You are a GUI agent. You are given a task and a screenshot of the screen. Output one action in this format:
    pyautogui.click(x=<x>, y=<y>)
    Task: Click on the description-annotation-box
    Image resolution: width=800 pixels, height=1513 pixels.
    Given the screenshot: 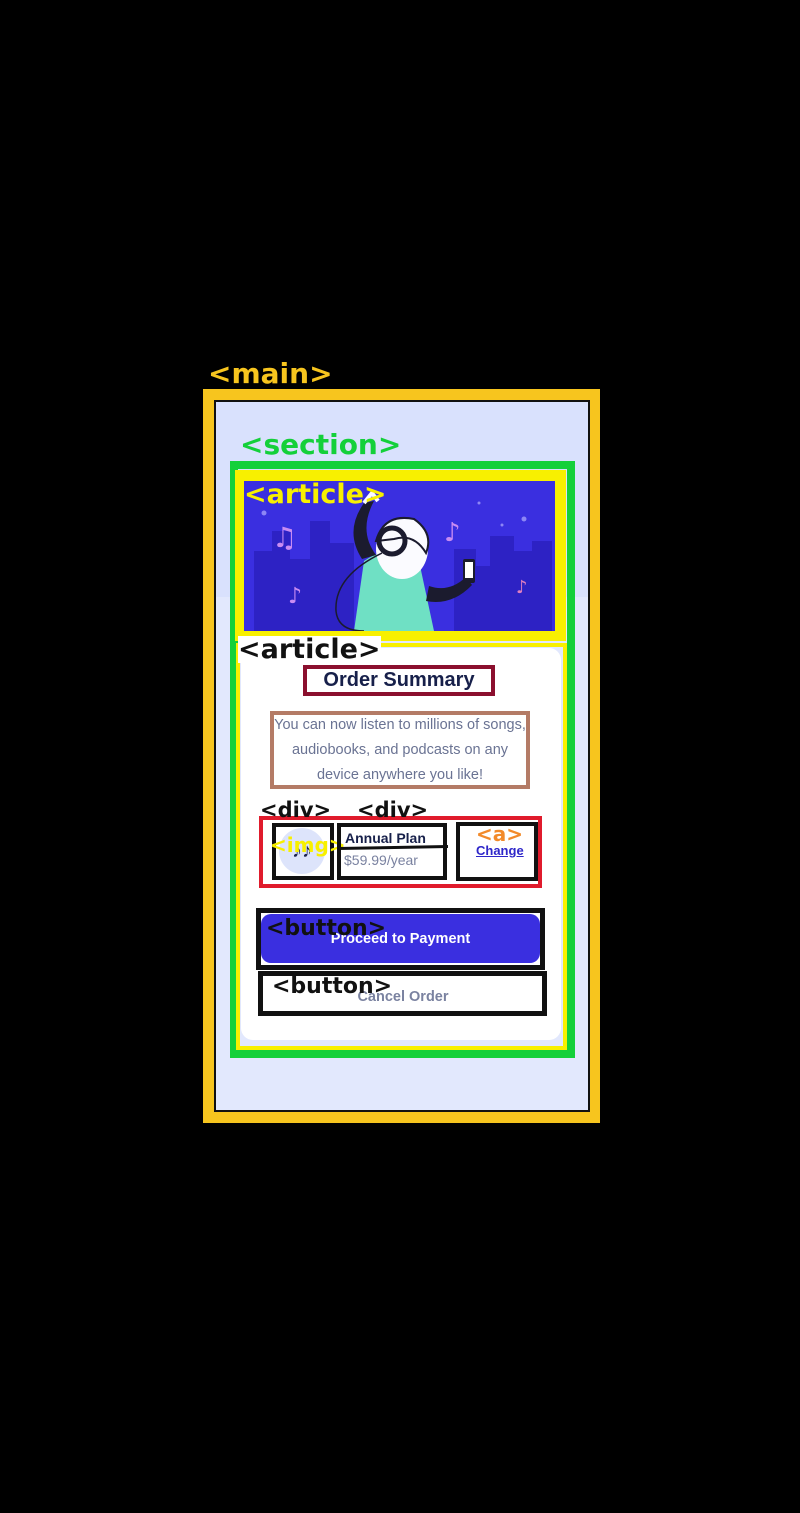 What is the action you would take?
    pyautogui.click(x=400, y=750)
    